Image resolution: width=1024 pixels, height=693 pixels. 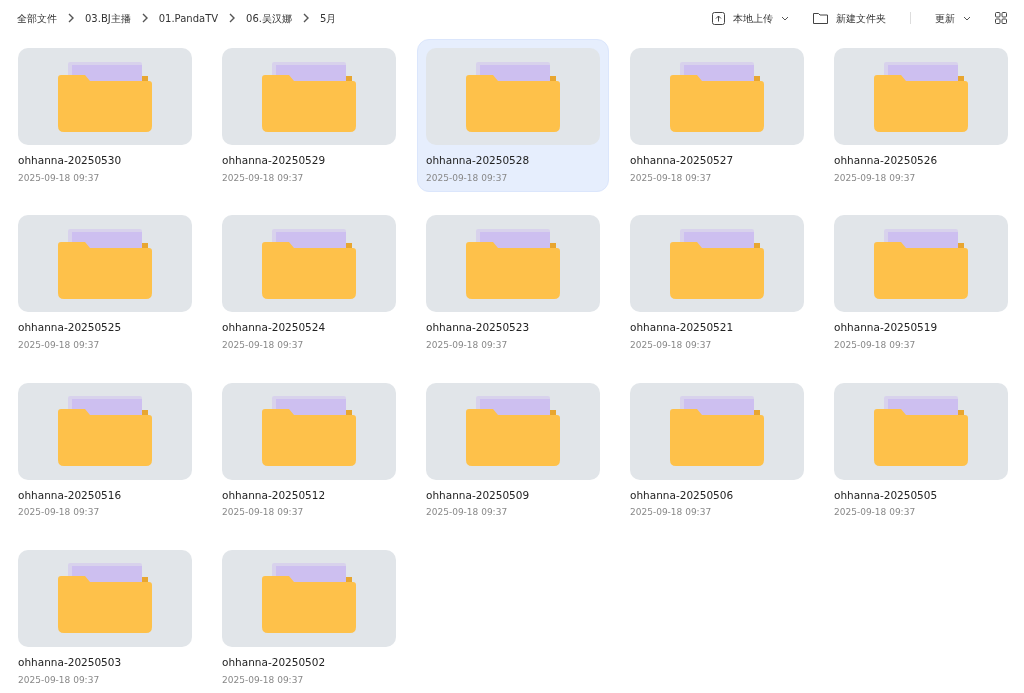 What do you see at coordinates (886, 328) in the screenshot?
I see `folder-name: ohhanna-20250519` at bounding box center [886, 328].